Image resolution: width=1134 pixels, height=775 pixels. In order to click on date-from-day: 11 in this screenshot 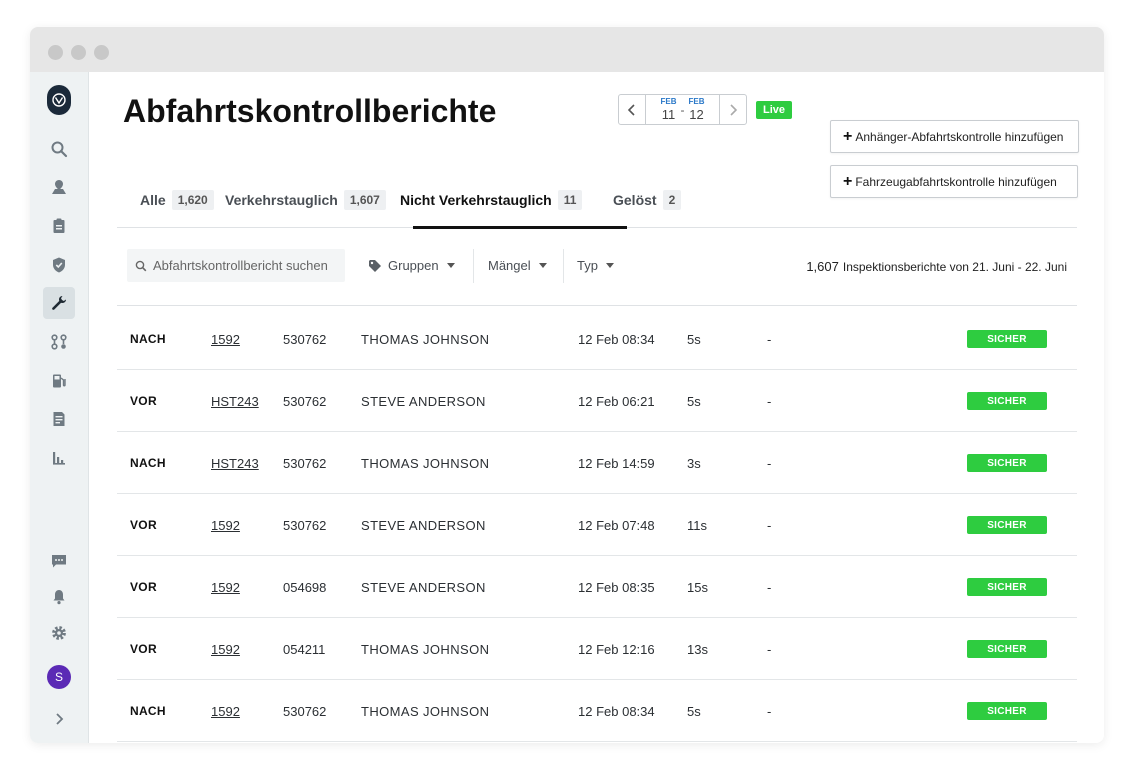, I will do `click(668, 114)`.